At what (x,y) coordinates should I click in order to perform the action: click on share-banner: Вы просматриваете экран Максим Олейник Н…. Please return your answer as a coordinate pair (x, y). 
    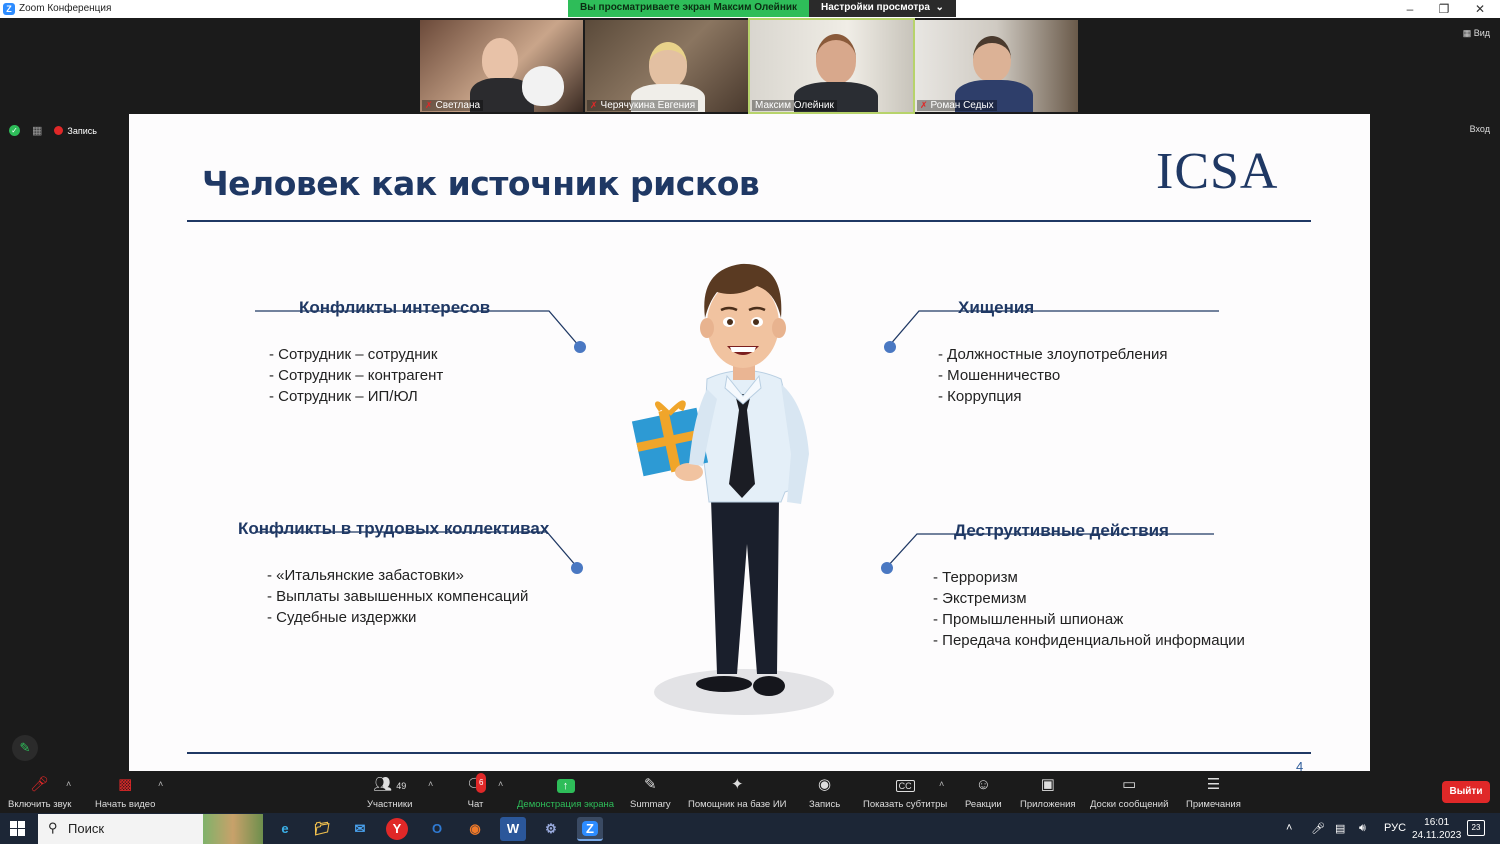
    Looking at the image, I should click on (762, 8).